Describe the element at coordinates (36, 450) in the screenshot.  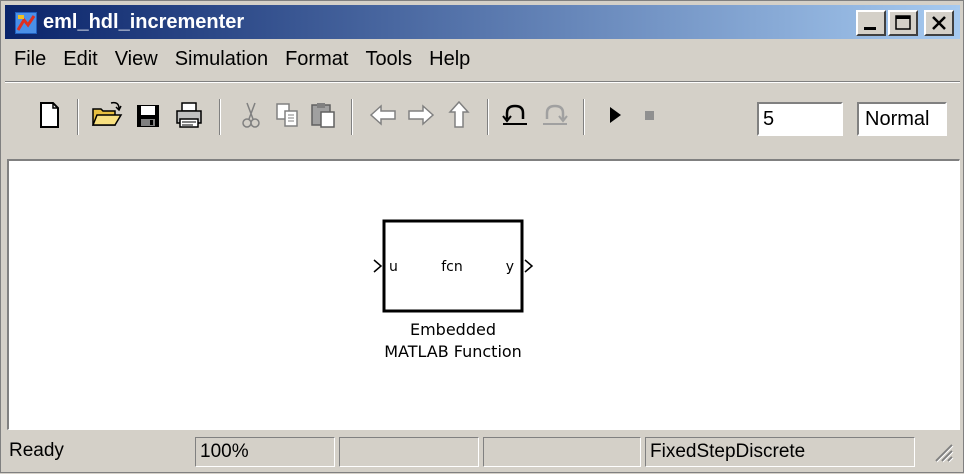
I see `status-text: Ready` at that location.